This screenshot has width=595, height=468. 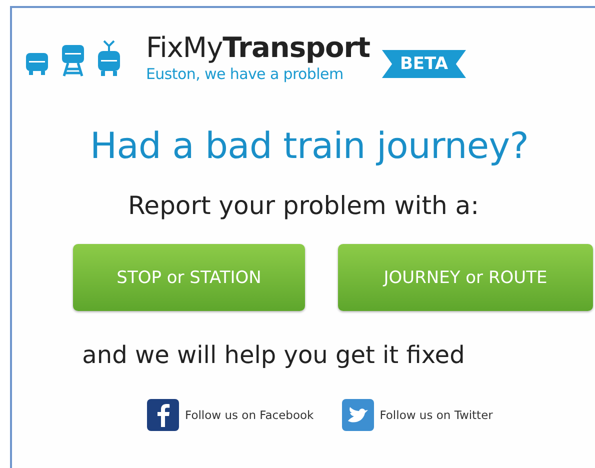 I want to click on train-icon, so click(x=73, y=60).